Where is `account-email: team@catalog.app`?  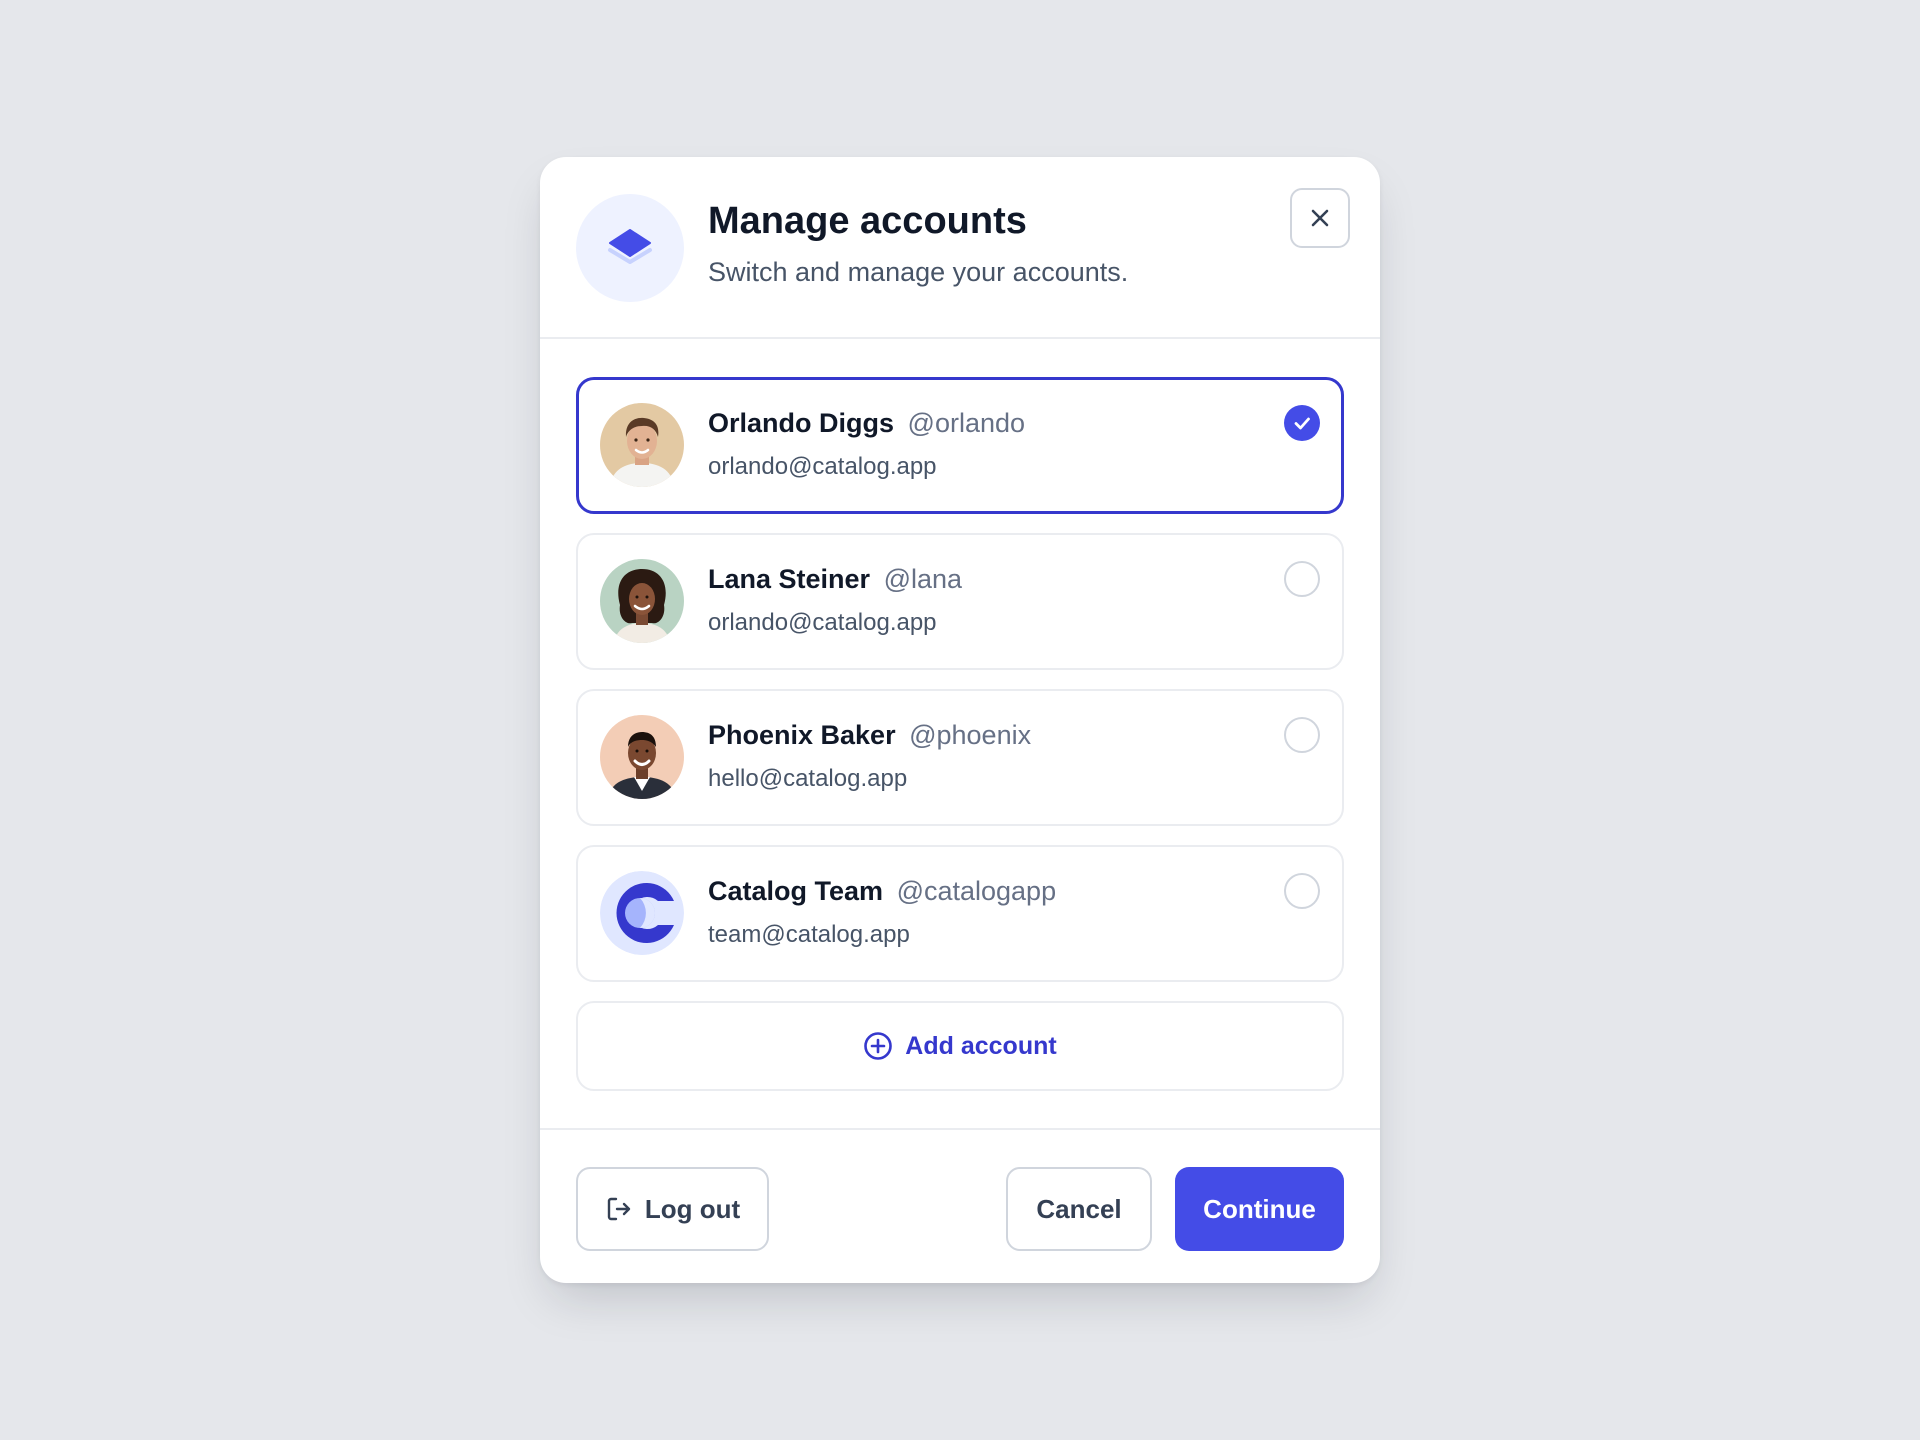
account-email: team@catalog.app is located at coordinates (809, 934).